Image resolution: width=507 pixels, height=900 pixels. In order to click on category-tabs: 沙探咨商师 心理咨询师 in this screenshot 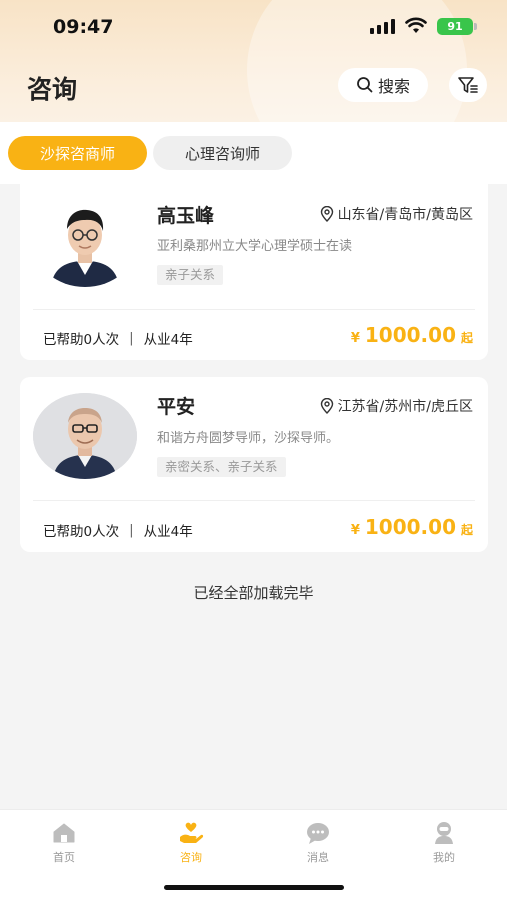, I will do `click(253, 153)`.